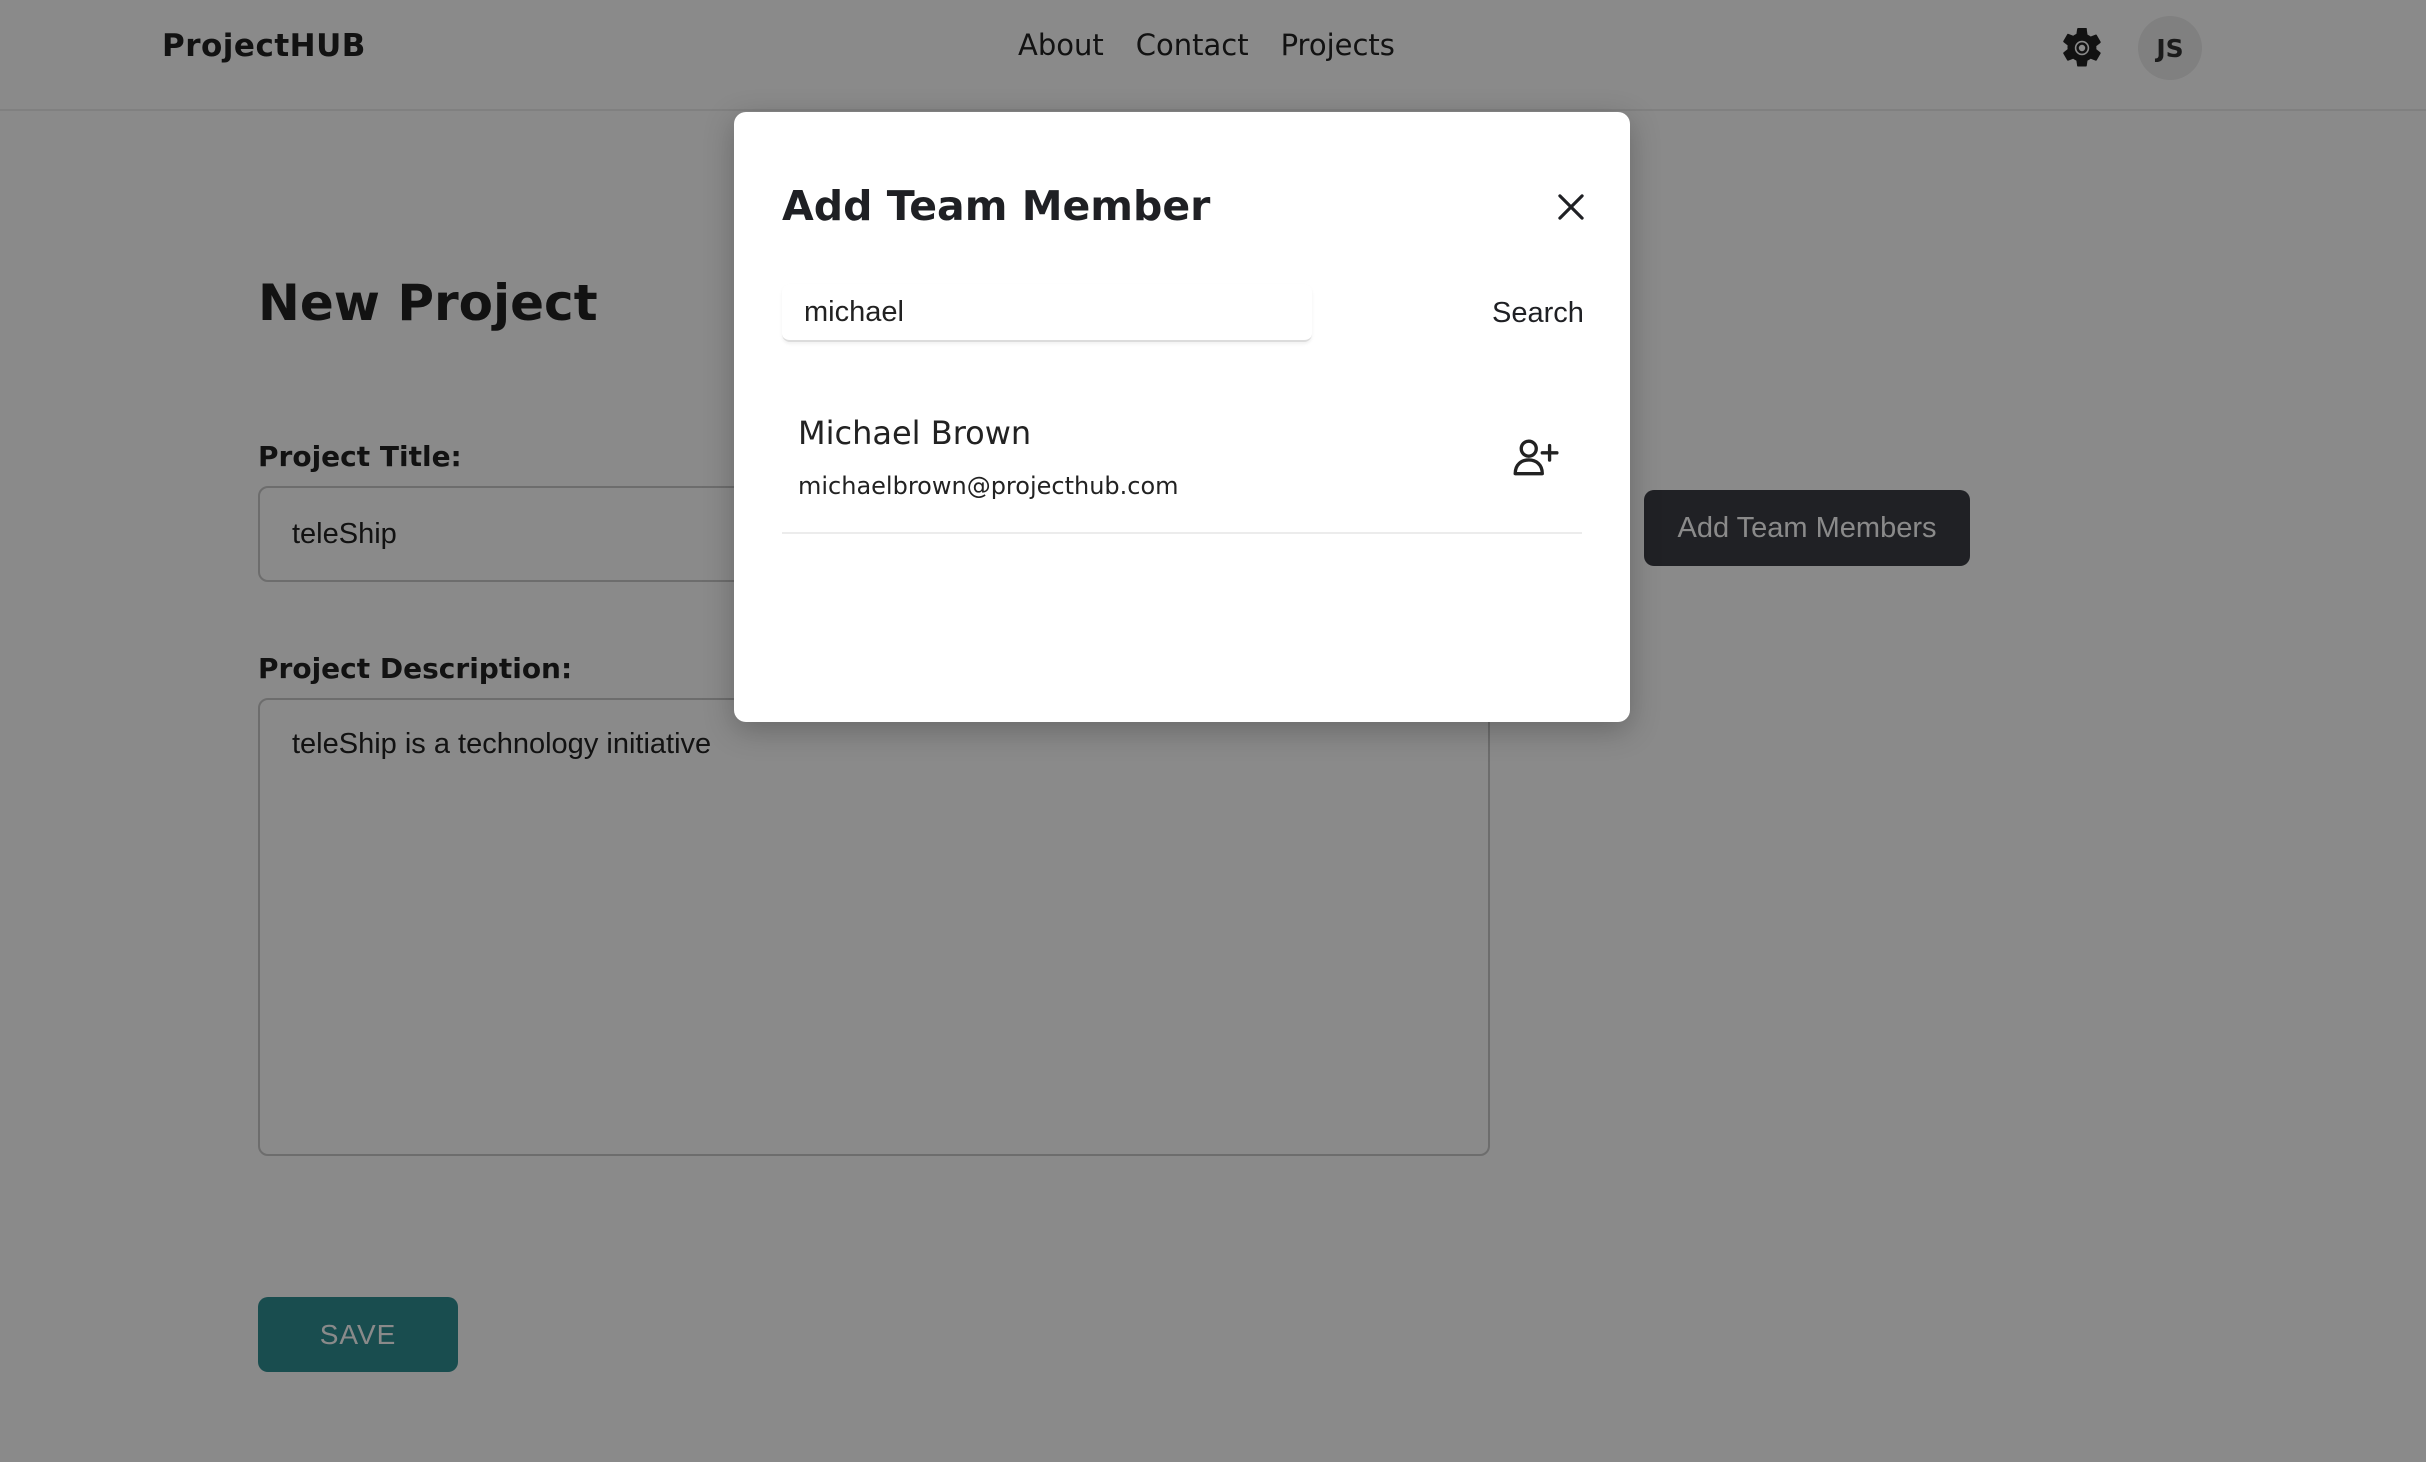 The image size is (2426, 1462). Describe the element at coordinates (996, 206) in the screenshot. I see `modal-title: Add Team Member` at that location.